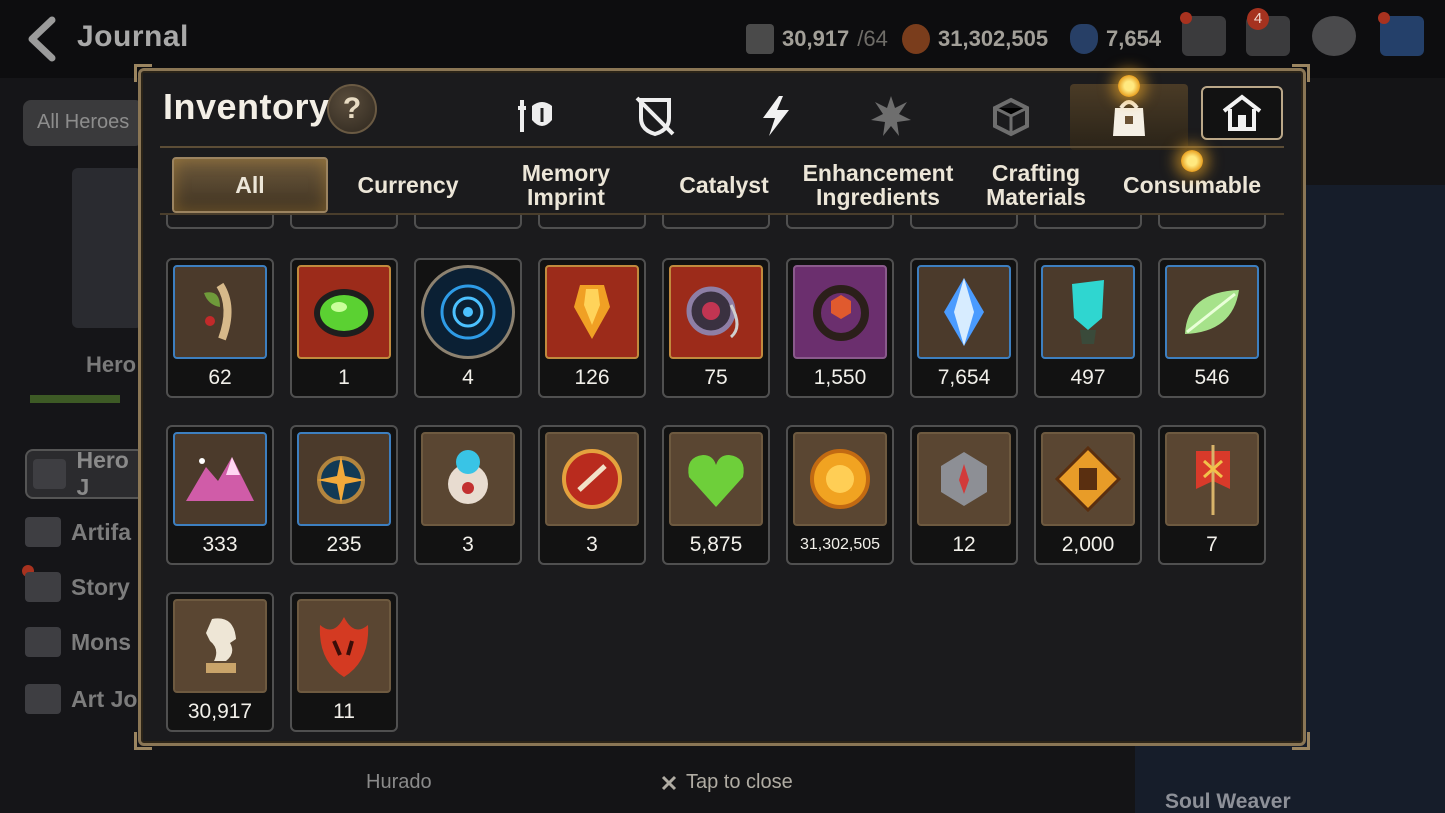  Describe the element at coordinates (536, 116) in the screenshot. I see `equipment-icon` at that location.